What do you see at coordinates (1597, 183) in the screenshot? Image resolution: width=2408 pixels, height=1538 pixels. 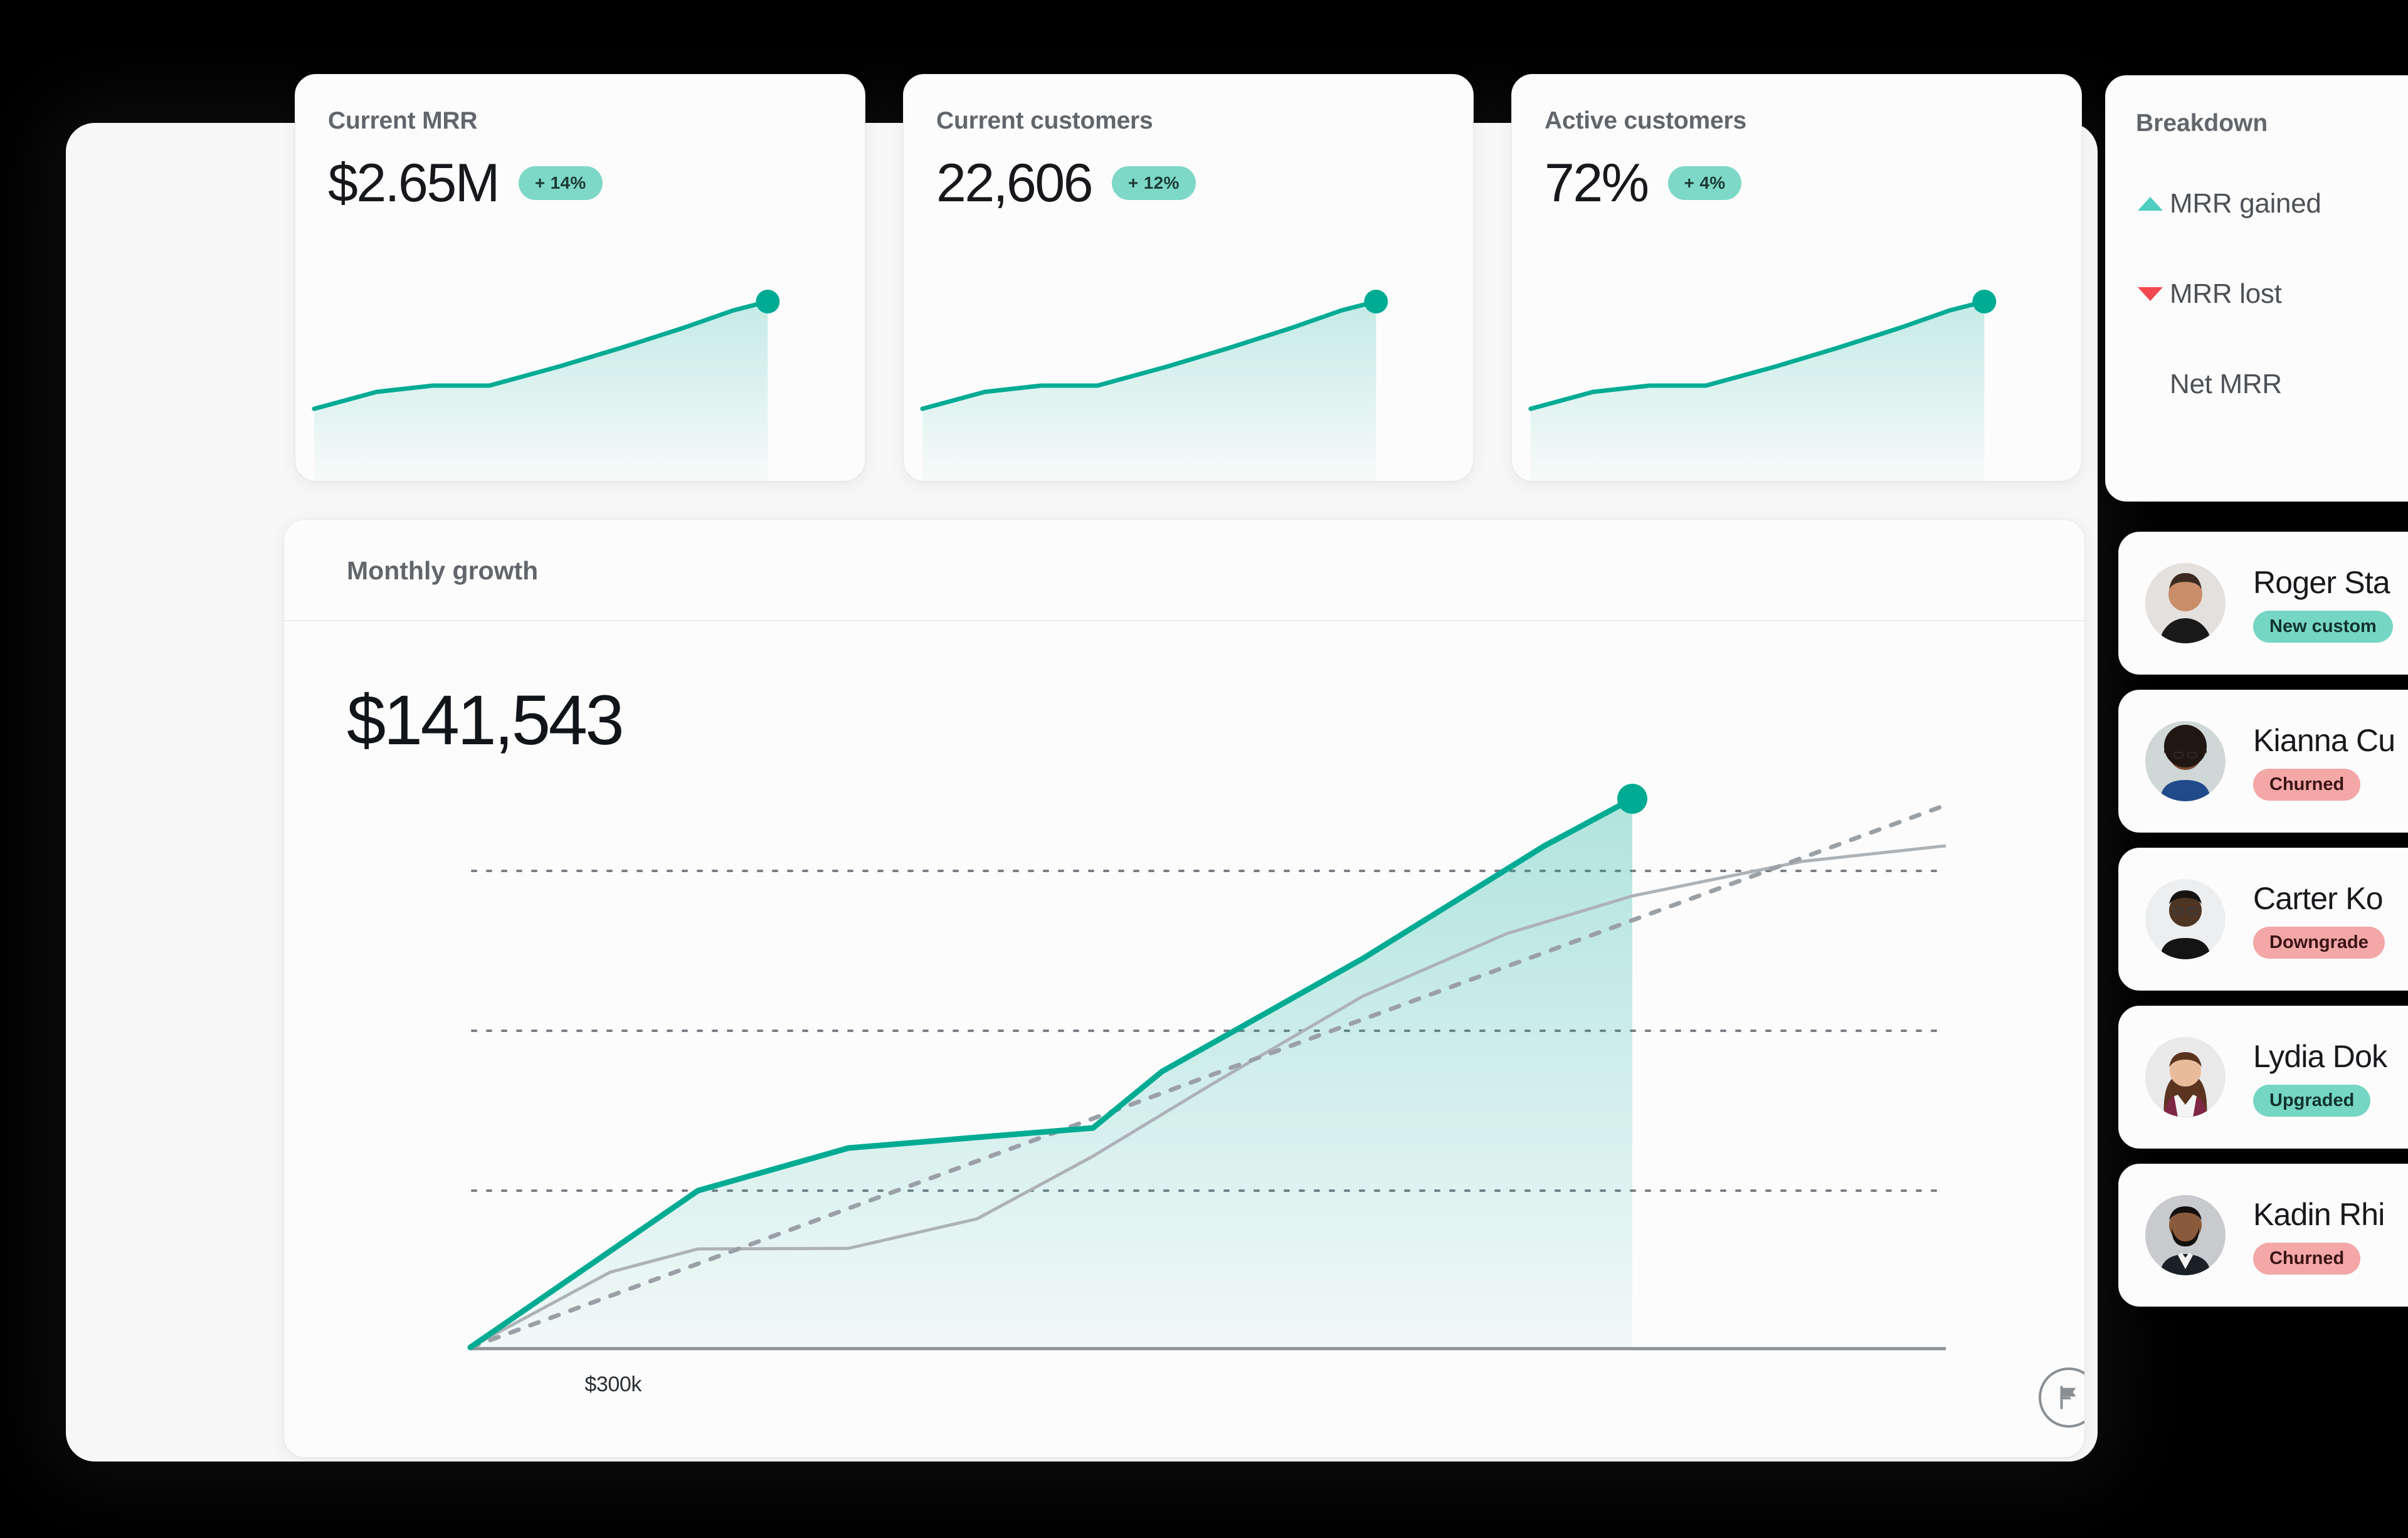 I see `metric-value: 72%` at bounding box center [1597, 183].